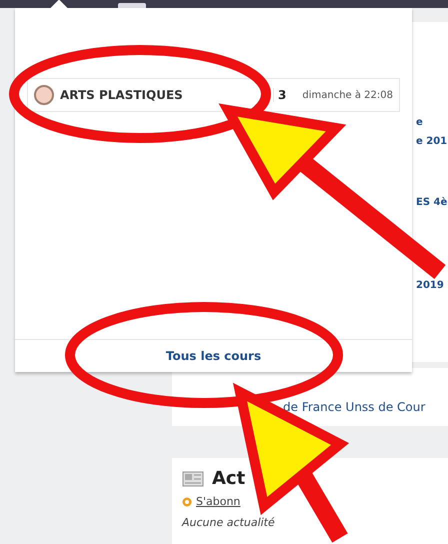  Describe the element at coordinates (187, 501) in the screenshot. I see `rss-icon` at that location.